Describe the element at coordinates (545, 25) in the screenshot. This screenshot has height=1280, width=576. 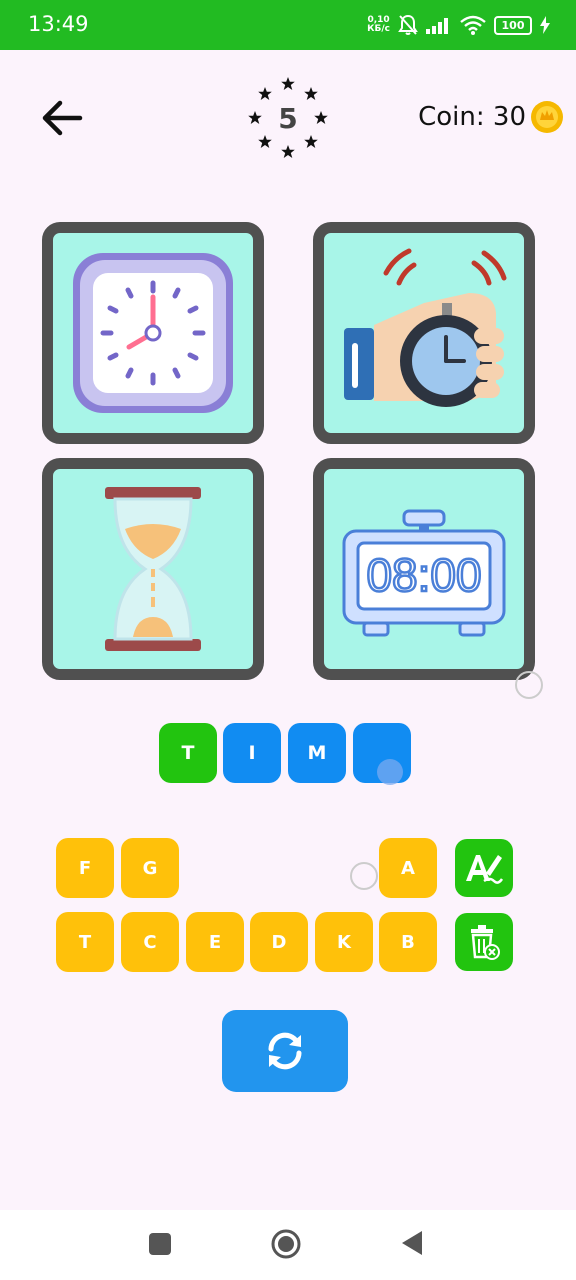
I see `charging-icon` at that location.